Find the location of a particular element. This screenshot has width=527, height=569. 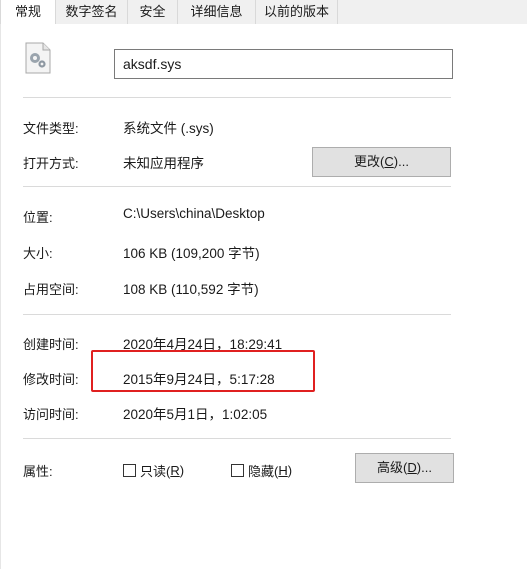

readonly-checkbox-label: 只读( is located at coordinates (155, 471).